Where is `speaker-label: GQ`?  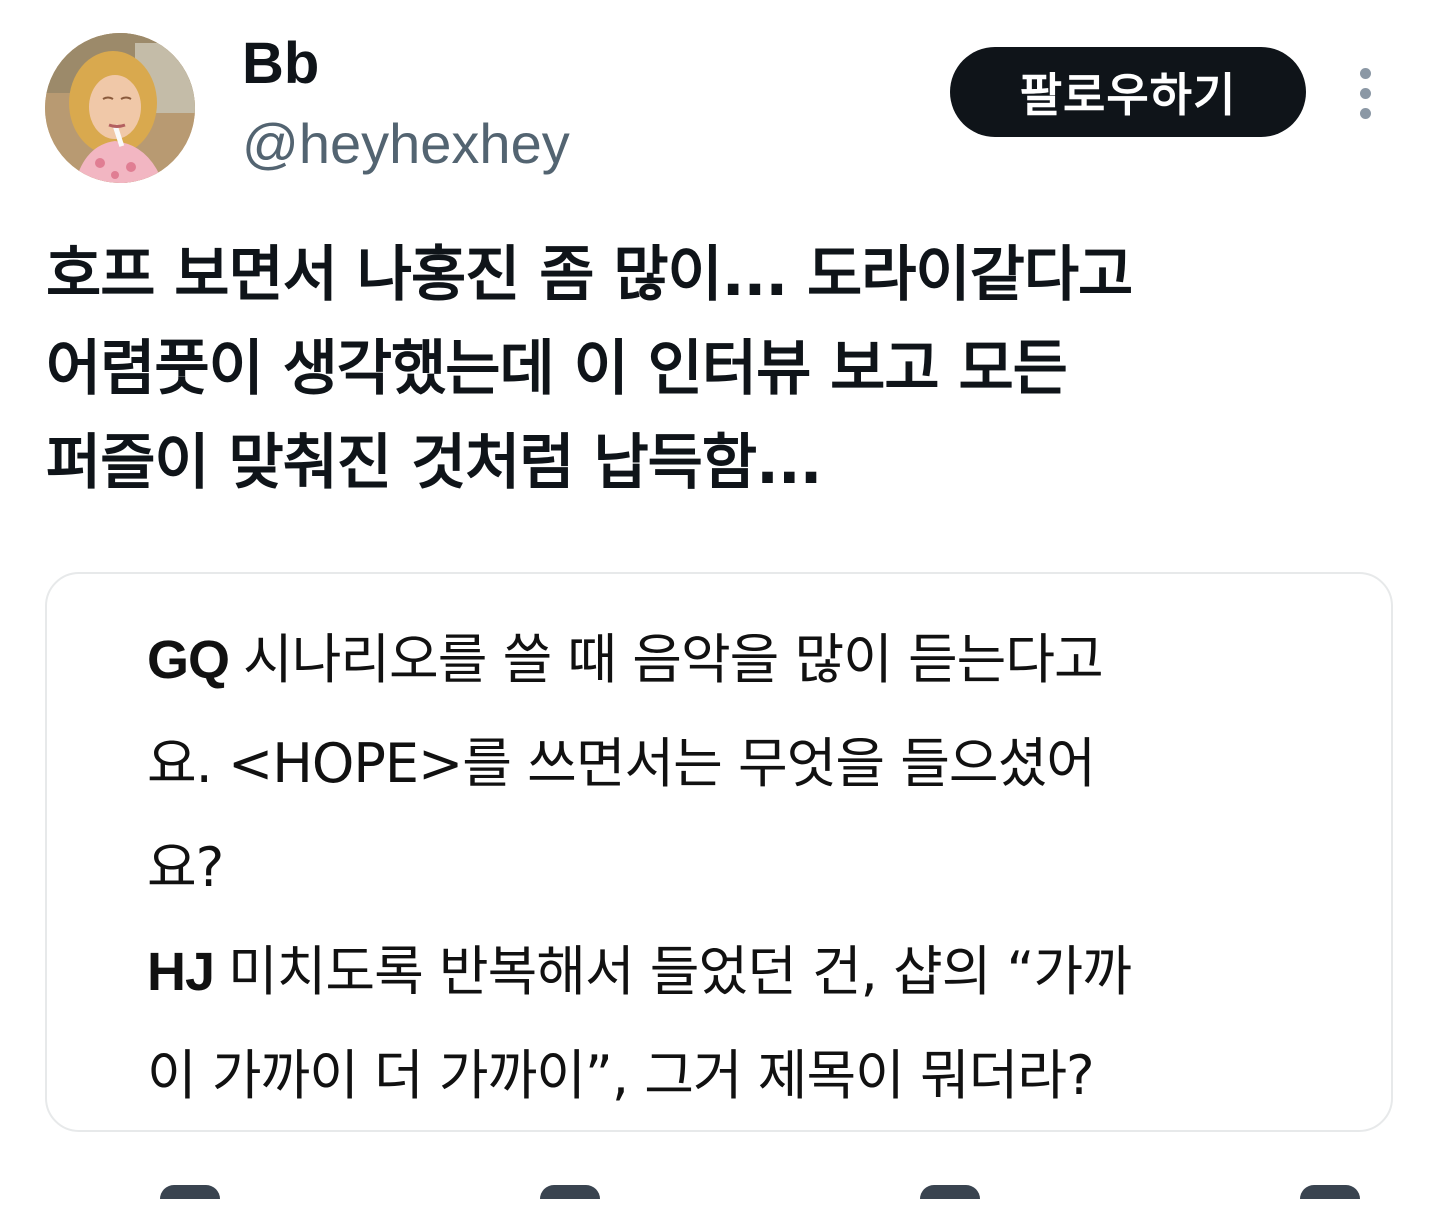 speaker-label: GQ is located at coordinates (188, 660).